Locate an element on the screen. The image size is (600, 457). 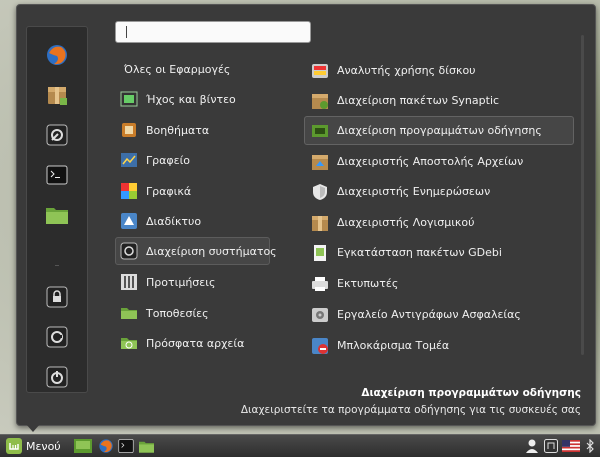
app-upload-manager: Διαχειριστής Αποστολής Αρχείων is located at coordinates (439, 161).